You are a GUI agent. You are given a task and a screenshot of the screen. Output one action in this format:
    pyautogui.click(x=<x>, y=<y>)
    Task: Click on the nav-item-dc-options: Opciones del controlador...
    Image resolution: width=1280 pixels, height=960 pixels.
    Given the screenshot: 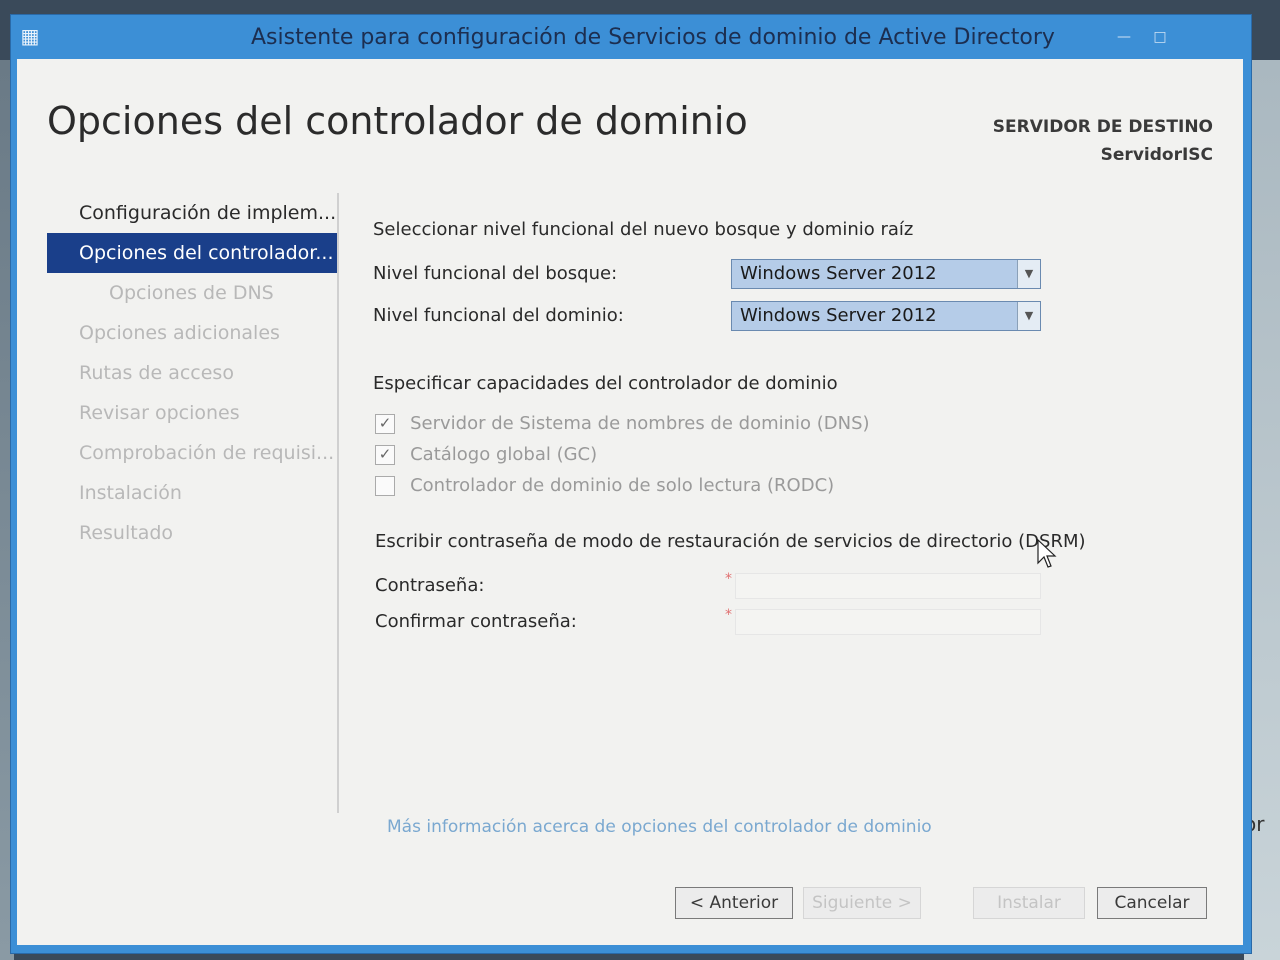 What is the action you would take?
    pyautogui.click(x=192, y=253)
    